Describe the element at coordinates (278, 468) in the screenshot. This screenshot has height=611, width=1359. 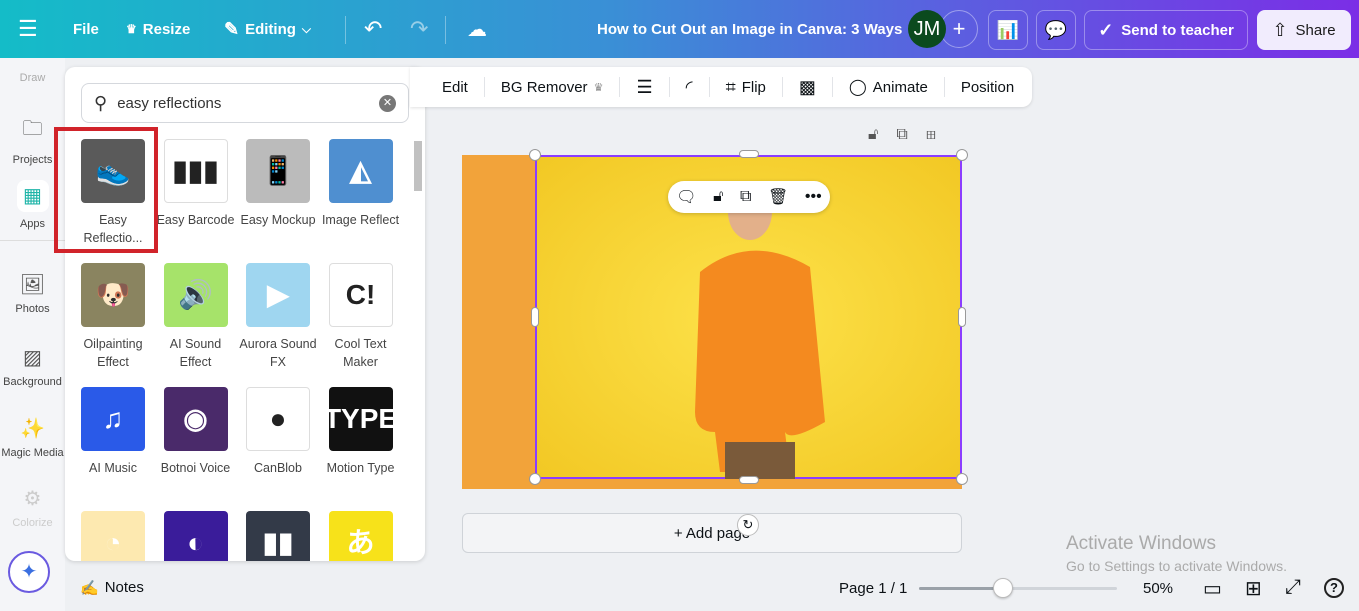
I see `app-label: CanBlob` at that location.